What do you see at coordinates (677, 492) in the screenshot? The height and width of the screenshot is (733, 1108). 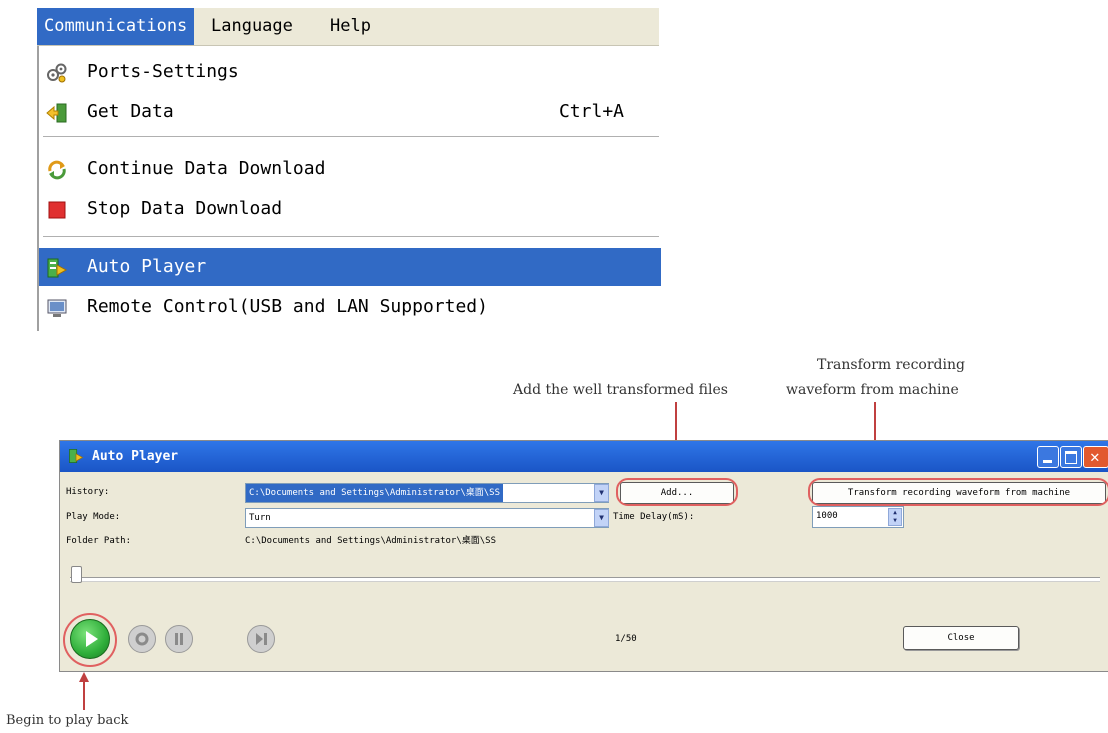 I see `annotation-highlight-add` at bounding box center [677, 492].